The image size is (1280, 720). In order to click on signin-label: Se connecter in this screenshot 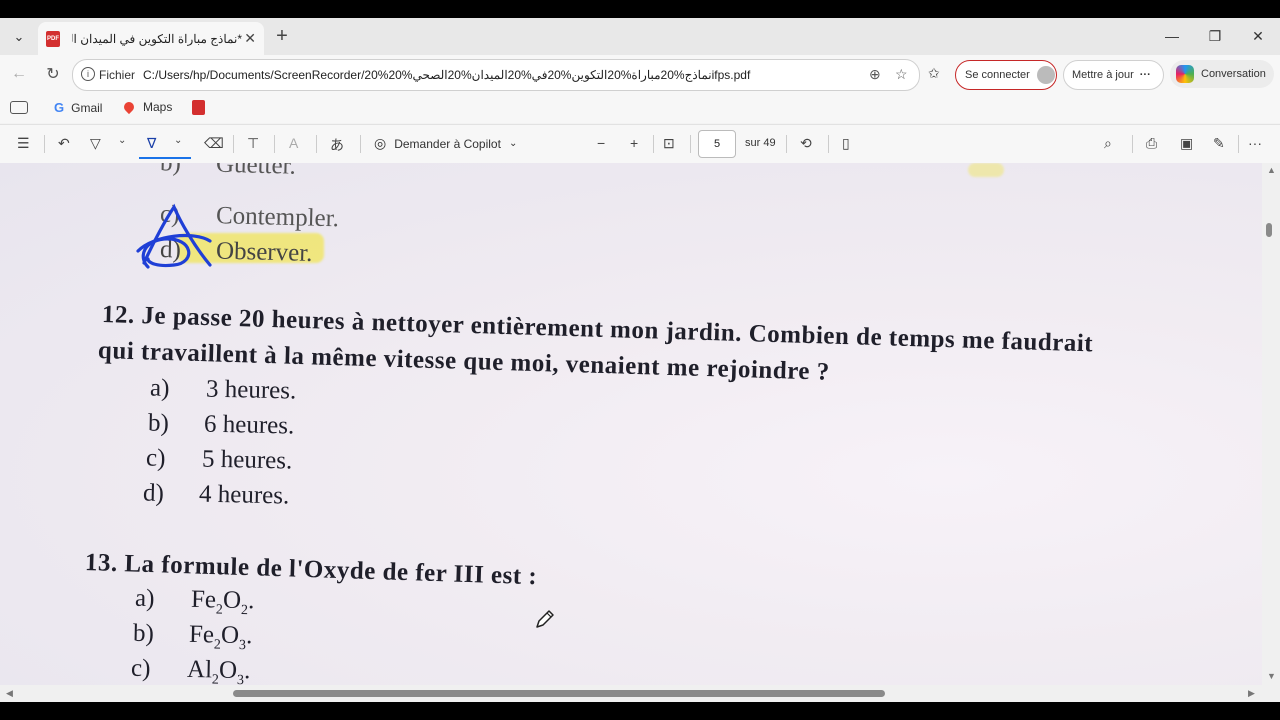, I will do `click(997, 75)`.